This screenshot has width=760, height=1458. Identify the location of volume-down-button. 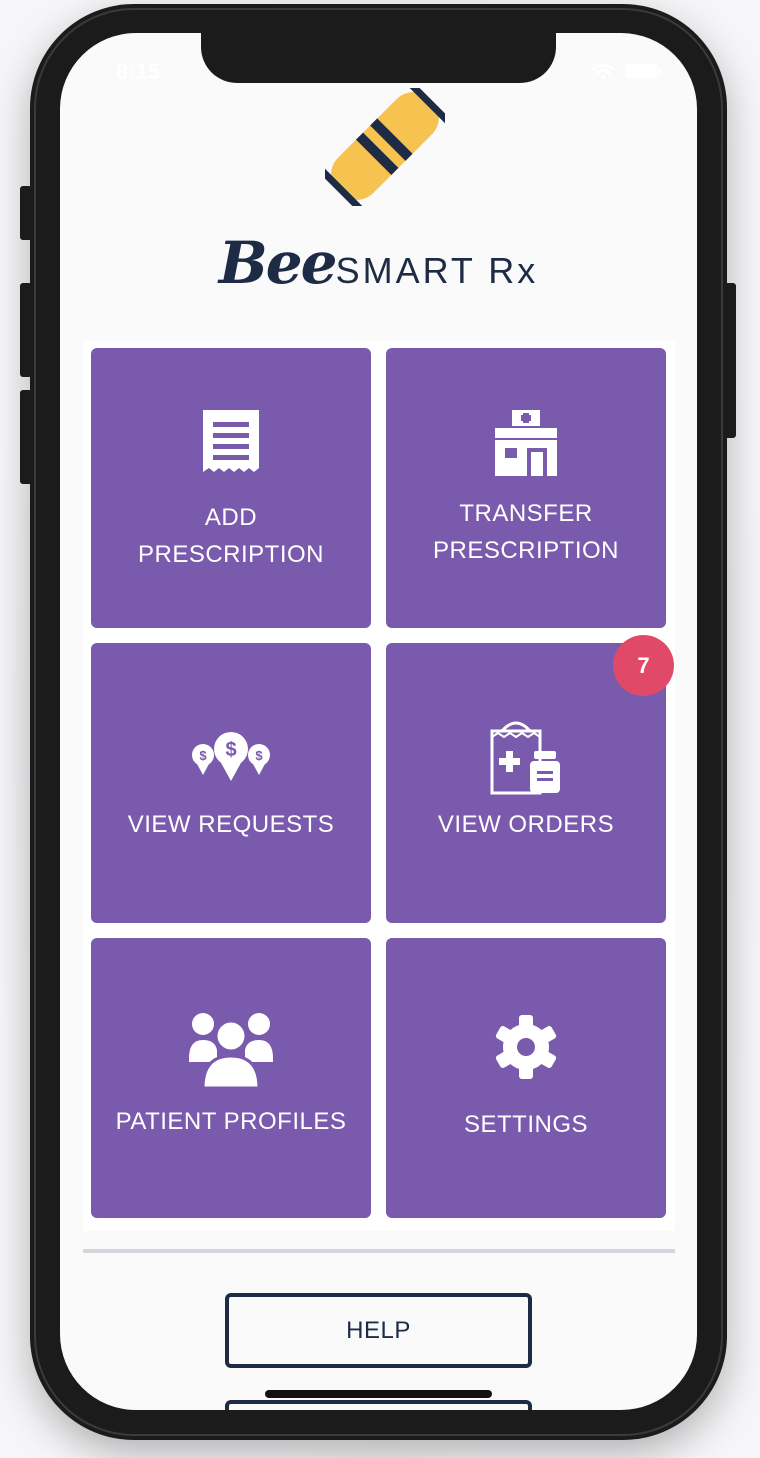
(26, 437).